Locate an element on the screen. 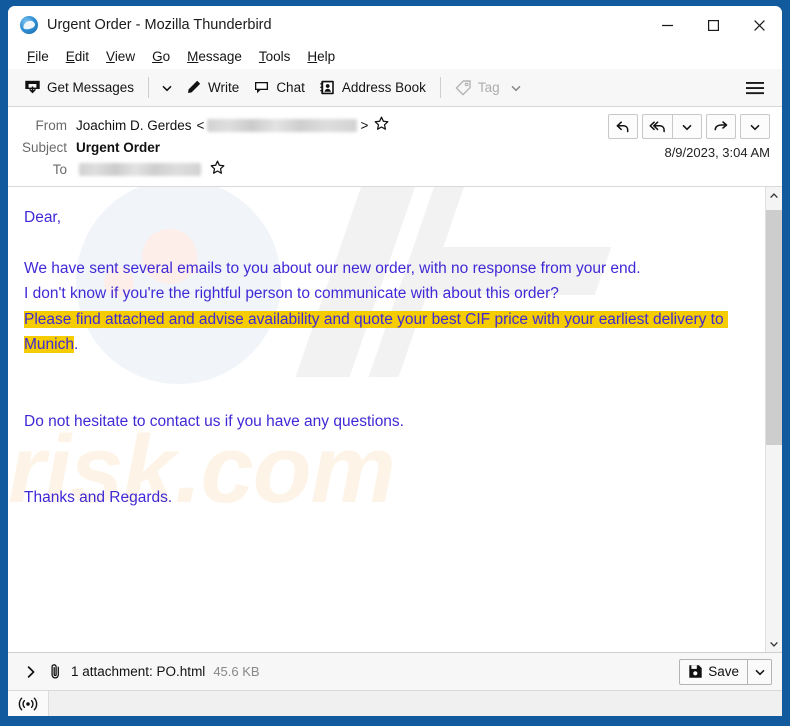 Image resolution: width=790 pixels, height=726 pixels. get-messages-button: Get Messages is located at coordinates (79, 87).